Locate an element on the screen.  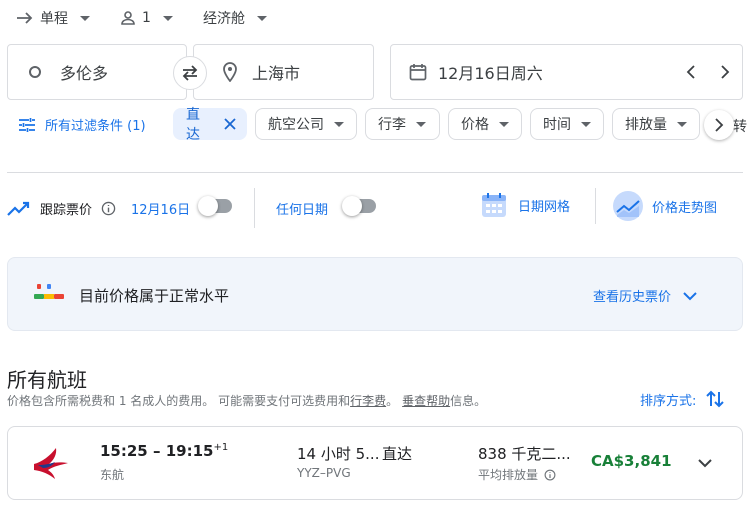
origin-field: 多伦多 is located at coordinates (97, 72).